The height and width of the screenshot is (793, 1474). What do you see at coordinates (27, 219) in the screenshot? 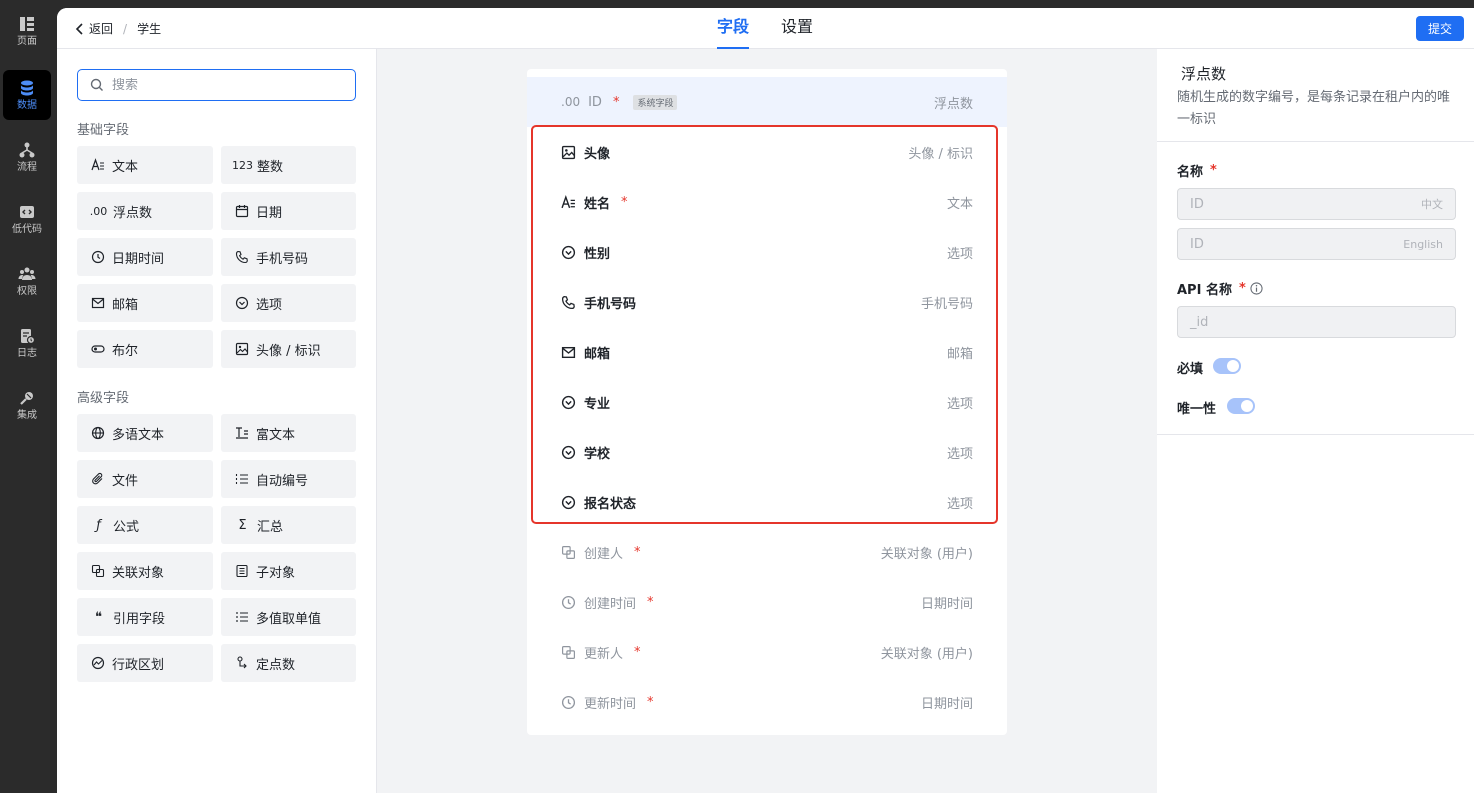
I see `rail-item-lowcode: 低代码` at bounding box center [27, 219].